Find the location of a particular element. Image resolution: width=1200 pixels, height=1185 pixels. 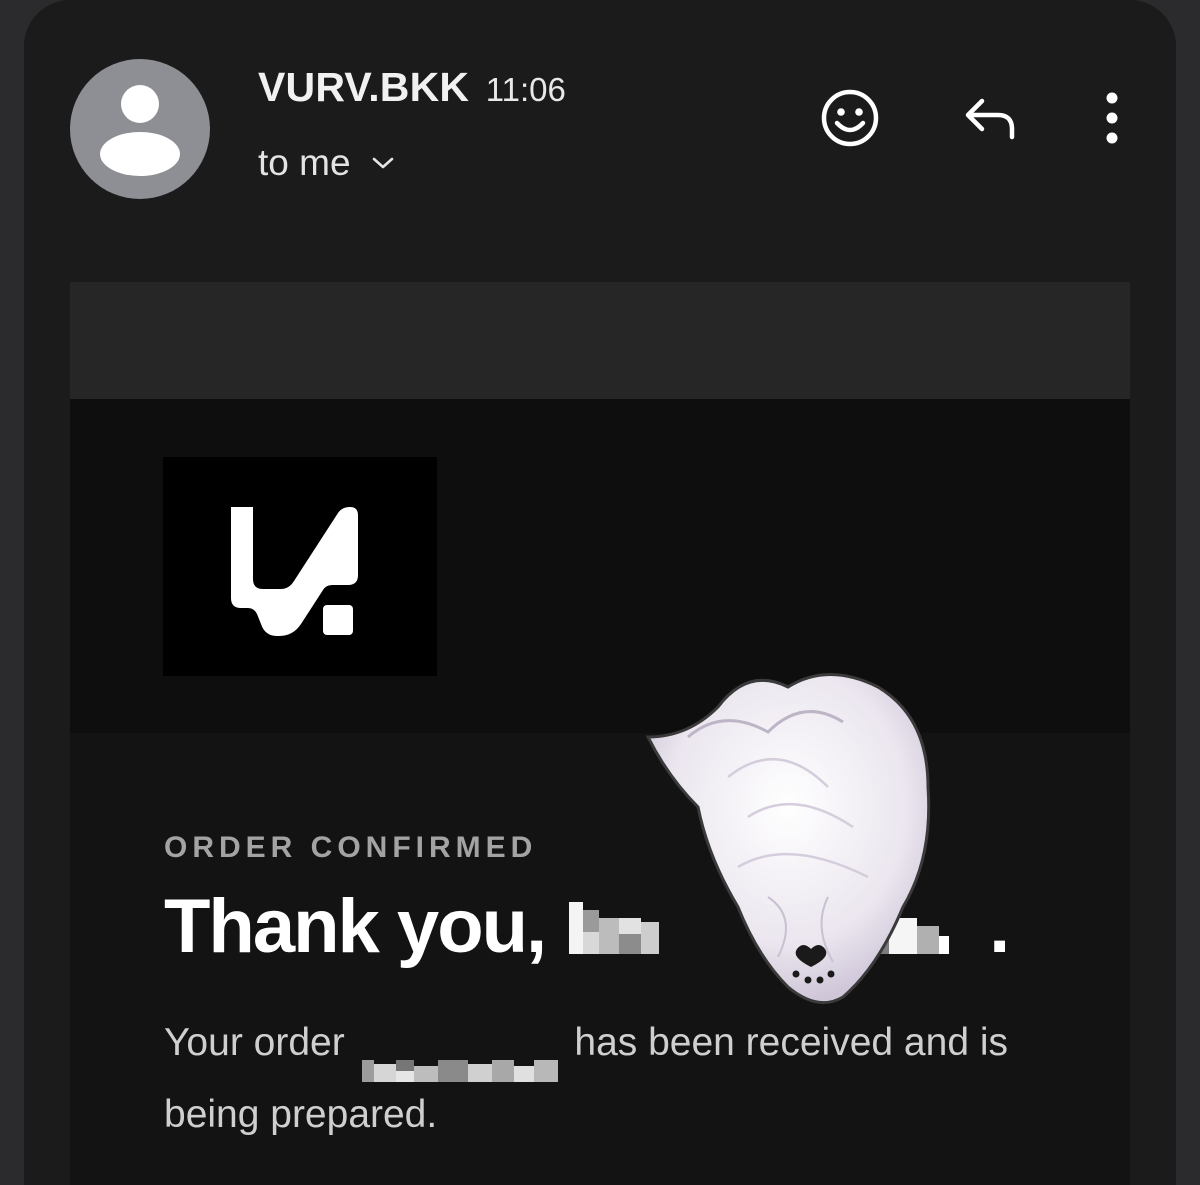

sender-name: VURV.BKK is located at coordinates (363, 87).